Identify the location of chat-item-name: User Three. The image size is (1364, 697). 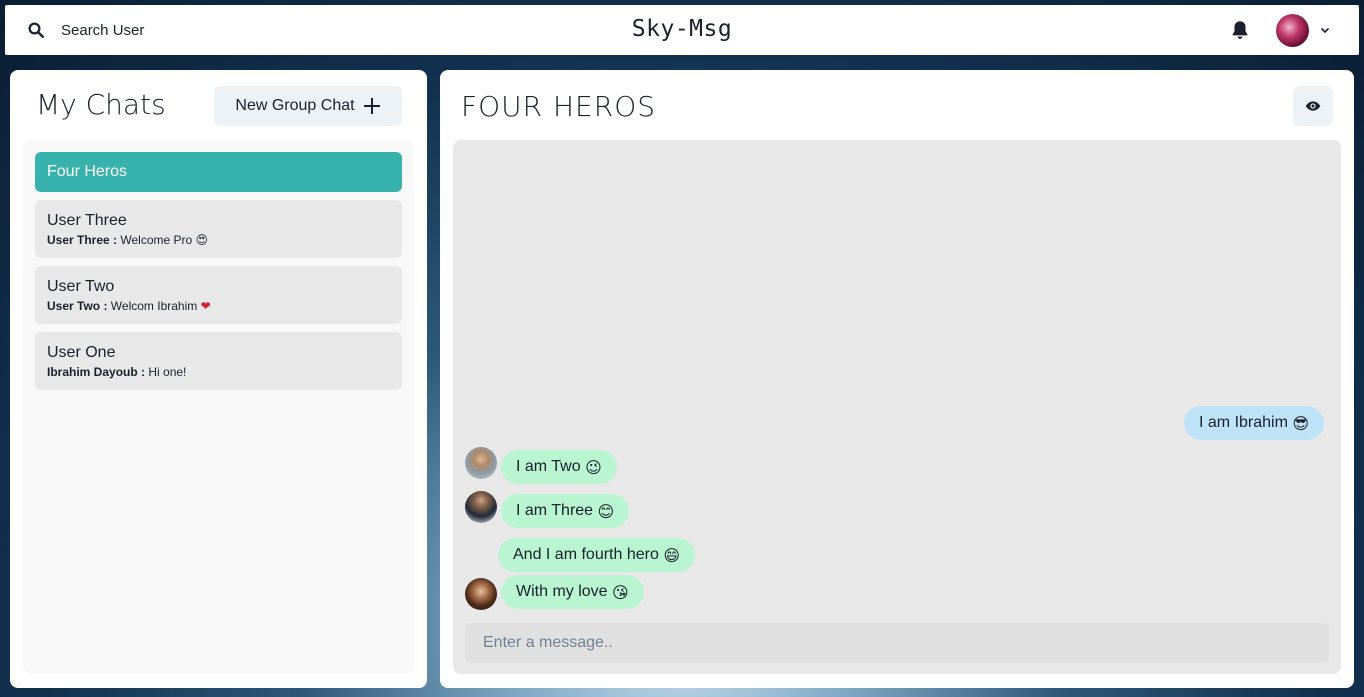
(87, 220).